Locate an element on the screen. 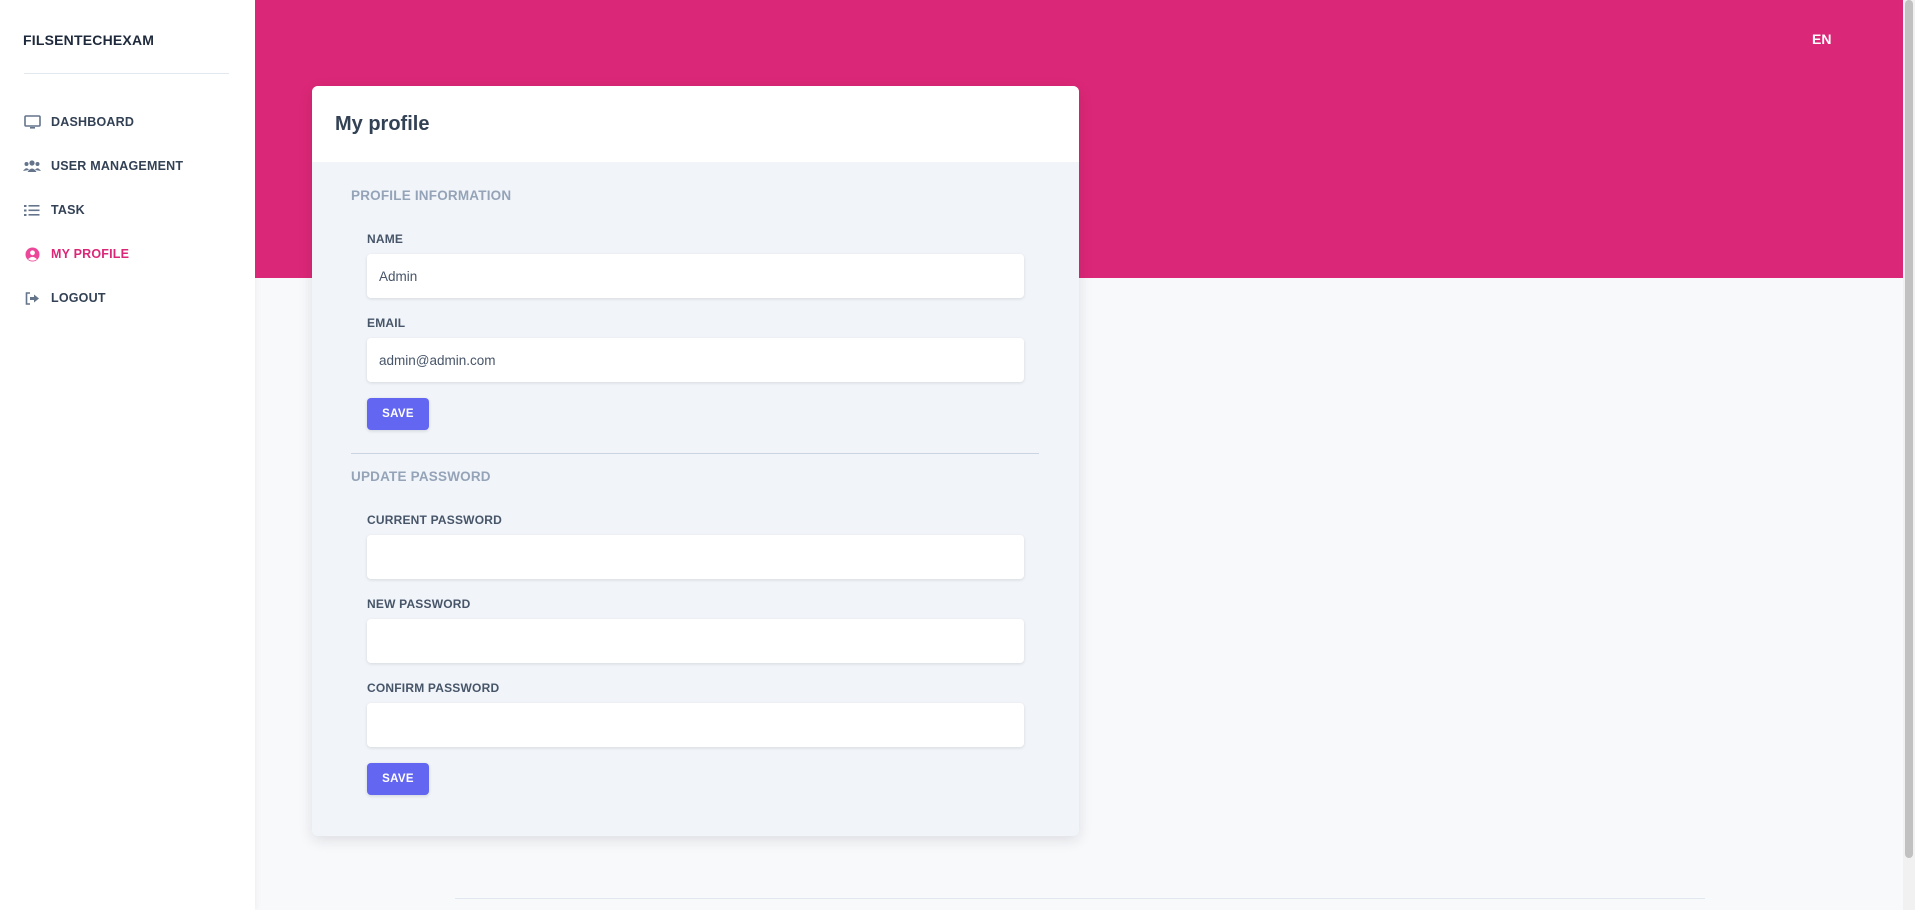 The width and height of the screenshot is (1915, 910). sidebar-item-task: TASK is located at coordinates (127, 210).